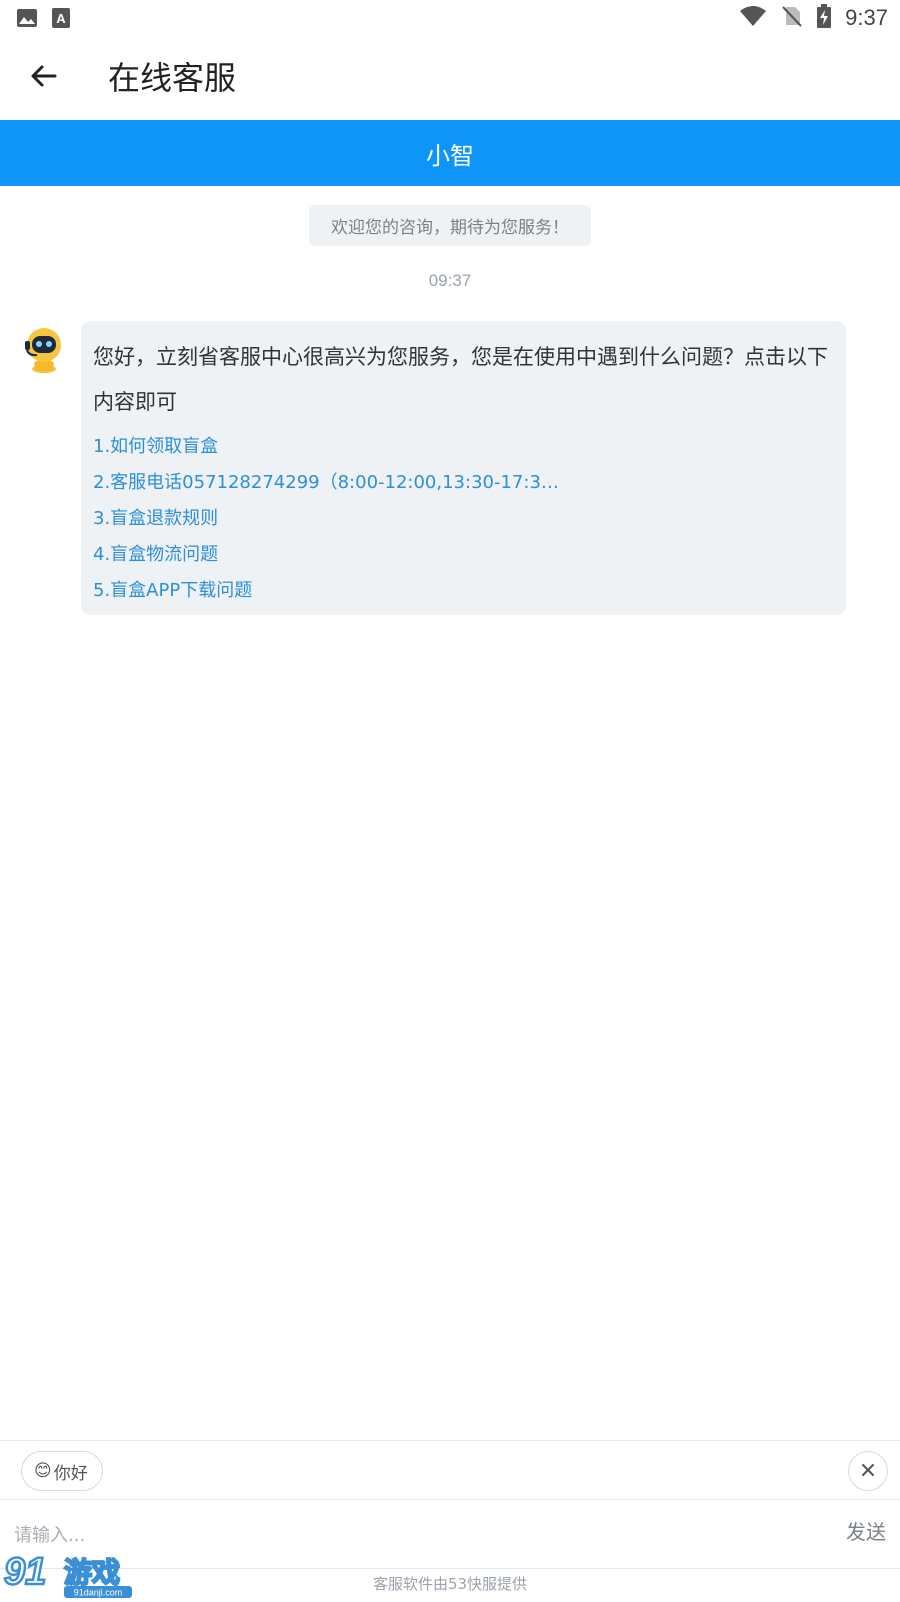  Describe the element at coordinates (866, 17) in the screenshot. I see `status-time: 9:37` at that location.